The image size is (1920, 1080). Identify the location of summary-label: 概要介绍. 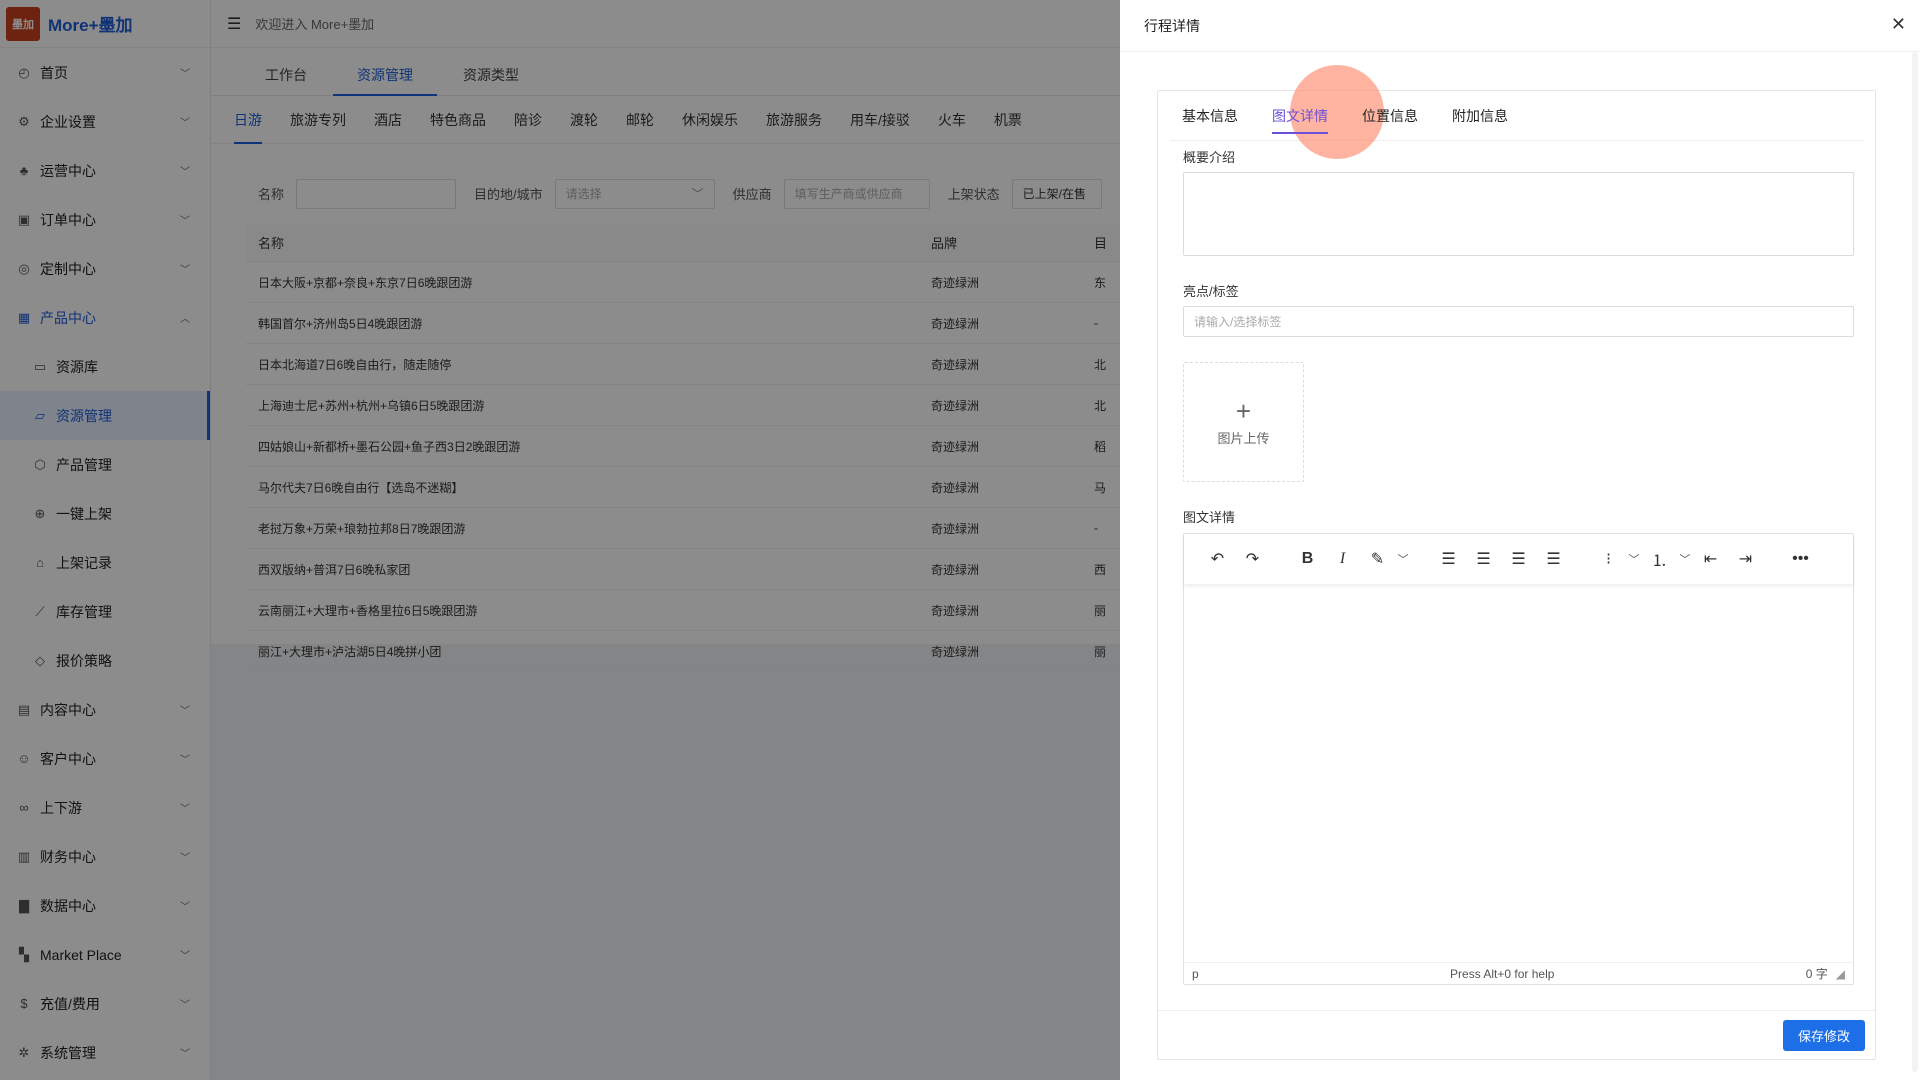
(1209, 157).